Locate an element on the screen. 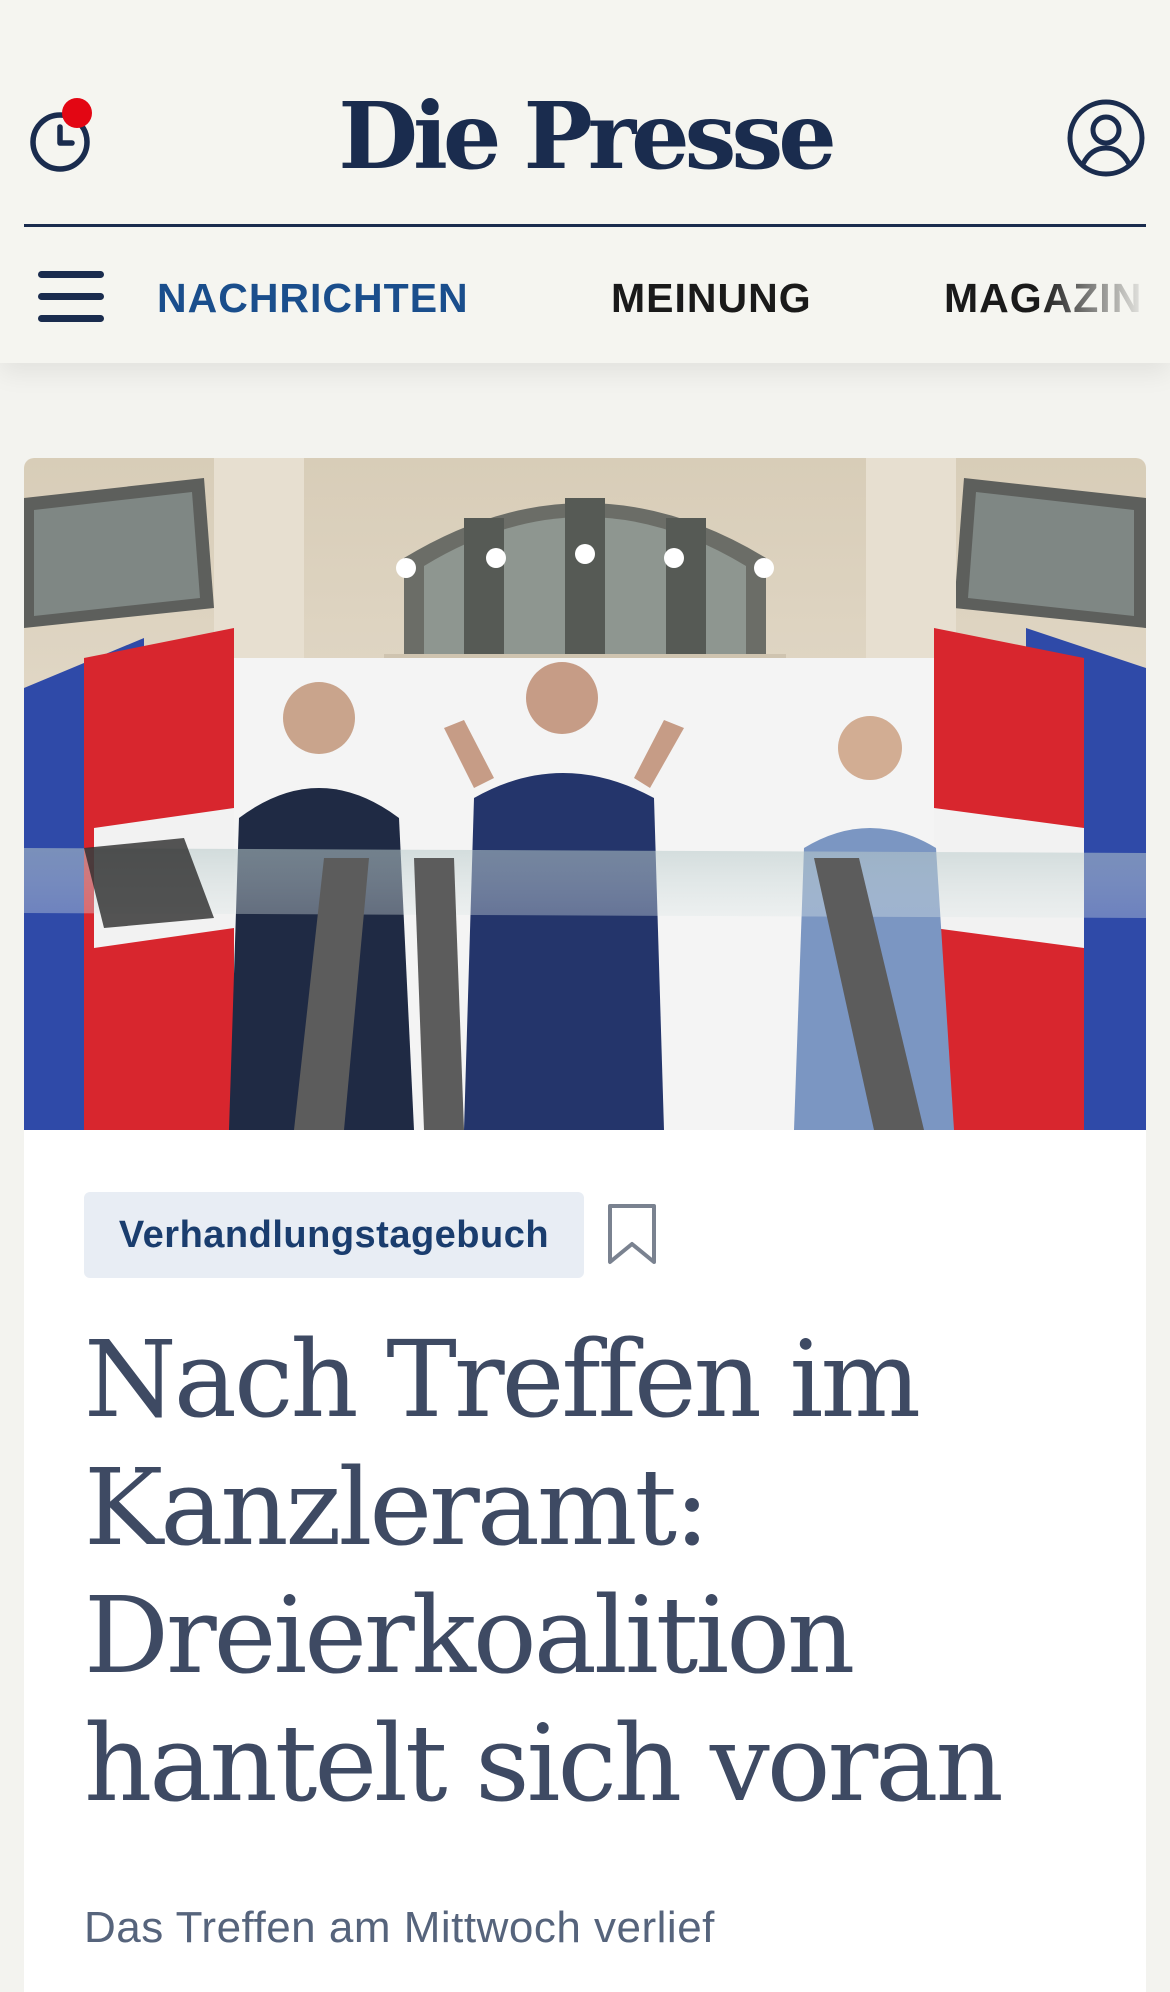  header-divider is located at coordinates (585, 225).